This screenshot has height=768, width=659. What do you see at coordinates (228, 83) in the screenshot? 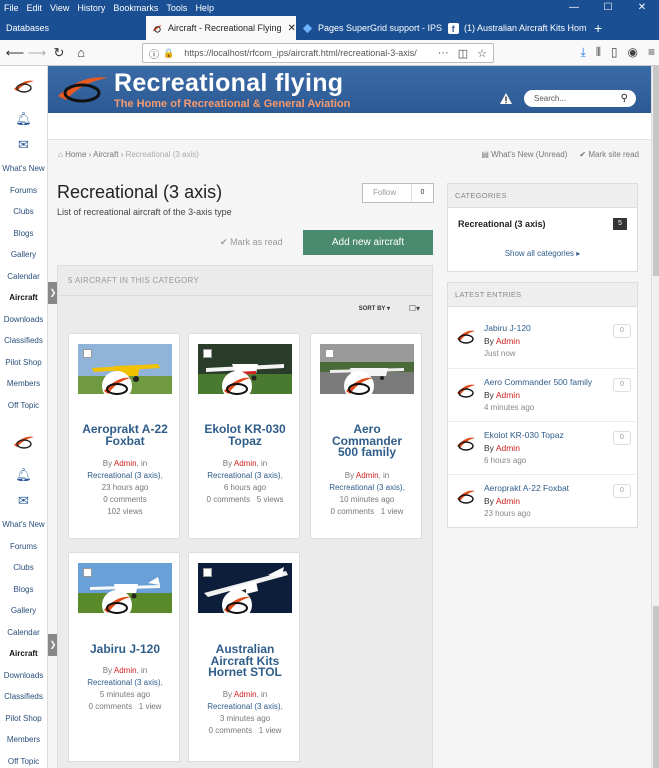
I see `site-title: Recreational flying` at bounding box center [228, 83].